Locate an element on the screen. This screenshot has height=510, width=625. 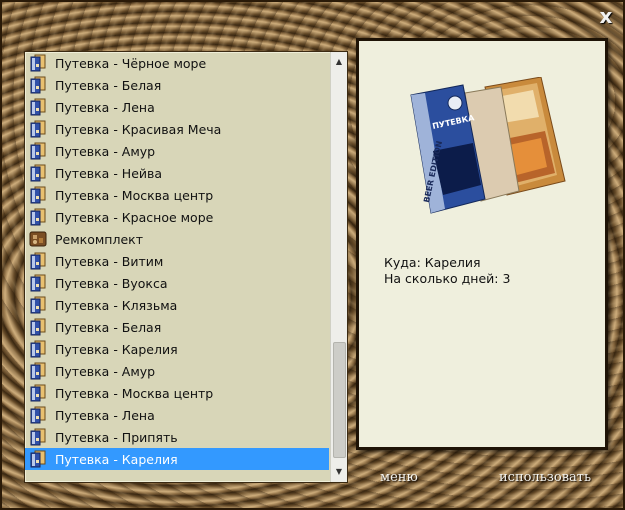
list-item-label: Ремкомплект is located at coordinates (99, 239).